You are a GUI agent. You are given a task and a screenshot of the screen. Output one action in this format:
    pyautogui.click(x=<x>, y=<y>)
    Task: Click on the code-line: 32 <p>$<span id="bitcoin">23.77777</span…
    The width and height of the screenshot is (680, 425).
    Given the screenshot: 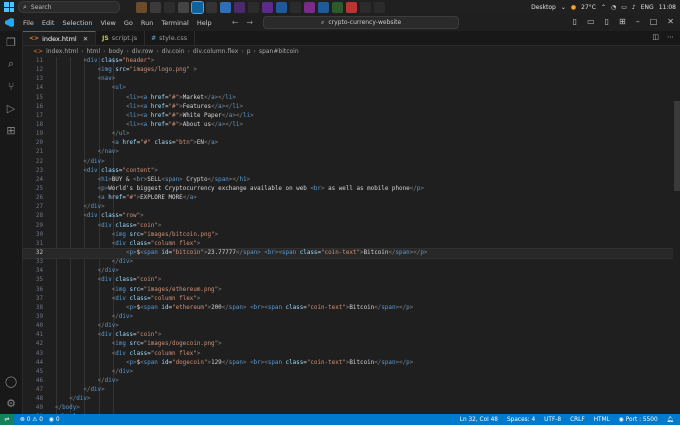 What is the action you would take?
    pyautogui.click(x=348, y=253)
    